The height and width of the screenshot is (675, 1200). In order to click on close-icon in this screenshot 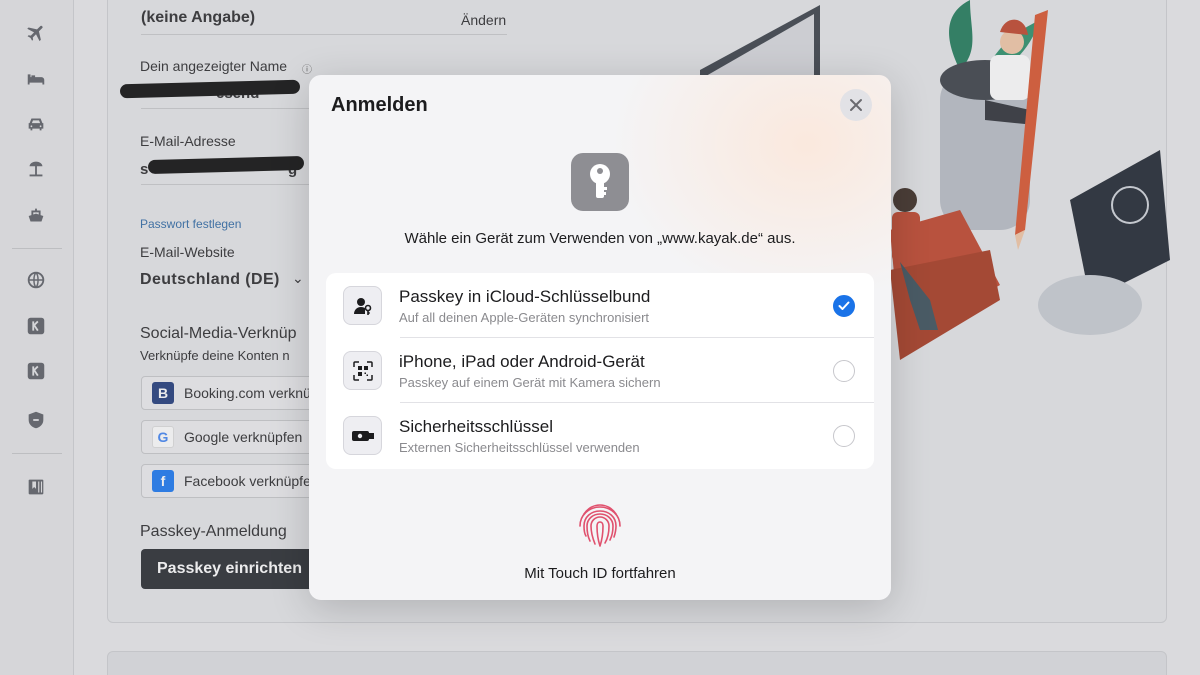, I will do `click(856, 105)`.